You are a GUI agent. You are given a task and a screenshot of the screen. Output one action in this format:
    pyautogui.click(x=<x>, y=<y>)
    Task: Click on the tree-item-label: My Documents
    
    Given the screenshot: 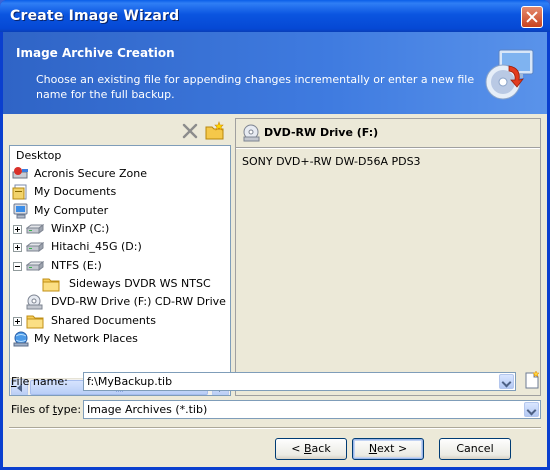 What is the action you would take?
    pyautogui.click(x=75, y=191)
    